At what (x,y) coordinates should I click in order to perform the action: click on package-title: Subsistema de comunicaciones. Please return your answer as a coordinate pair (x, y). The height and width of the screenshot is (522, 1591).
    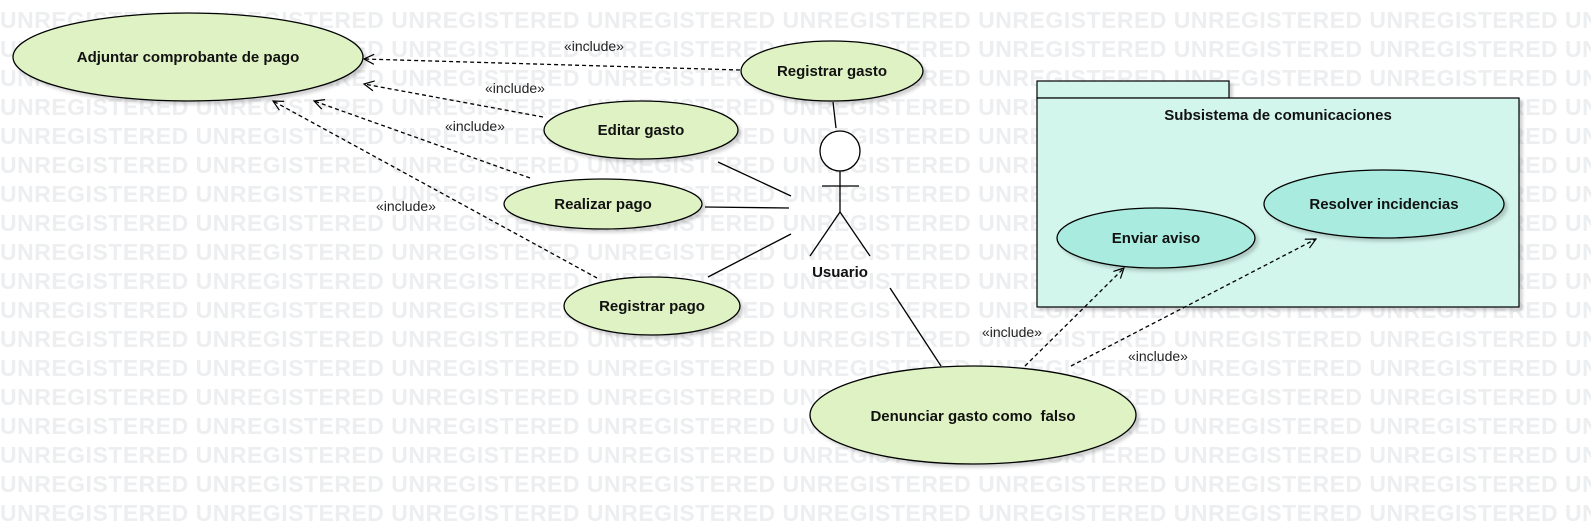
    Looking at the image, I should click on (1278, 115).